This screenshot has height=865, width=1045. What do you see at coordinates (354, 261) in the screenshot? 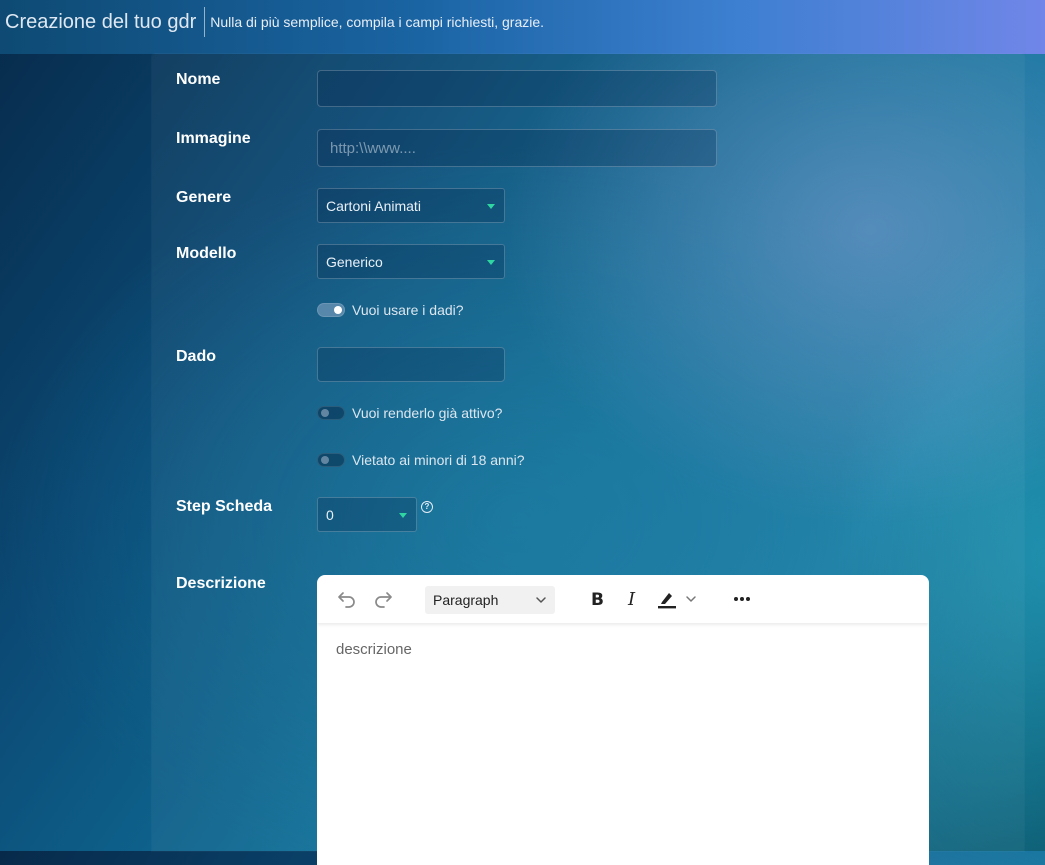
I see `modello-selected-value: Generico` at bounding box center [354, 261].